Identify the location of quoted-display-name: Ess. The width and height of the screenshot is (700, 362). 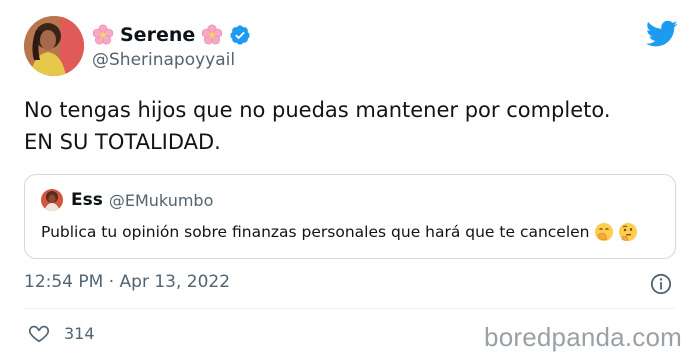
(87, 200).